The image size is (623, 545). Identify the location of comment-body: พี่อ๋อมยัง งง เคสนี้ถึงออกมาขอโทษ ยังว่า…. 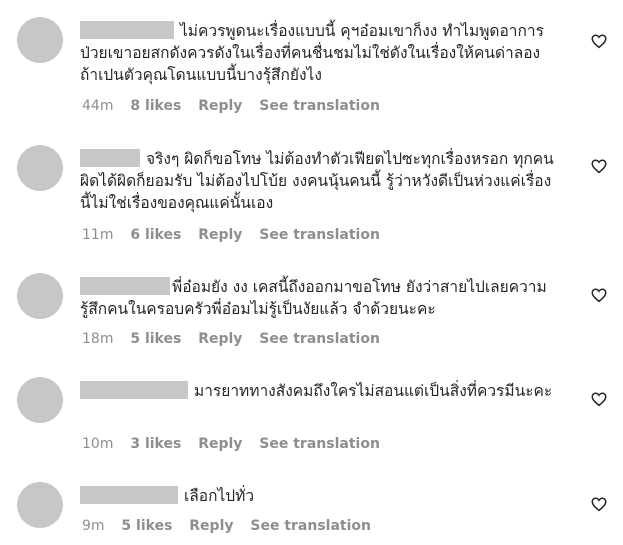
(317, 298).